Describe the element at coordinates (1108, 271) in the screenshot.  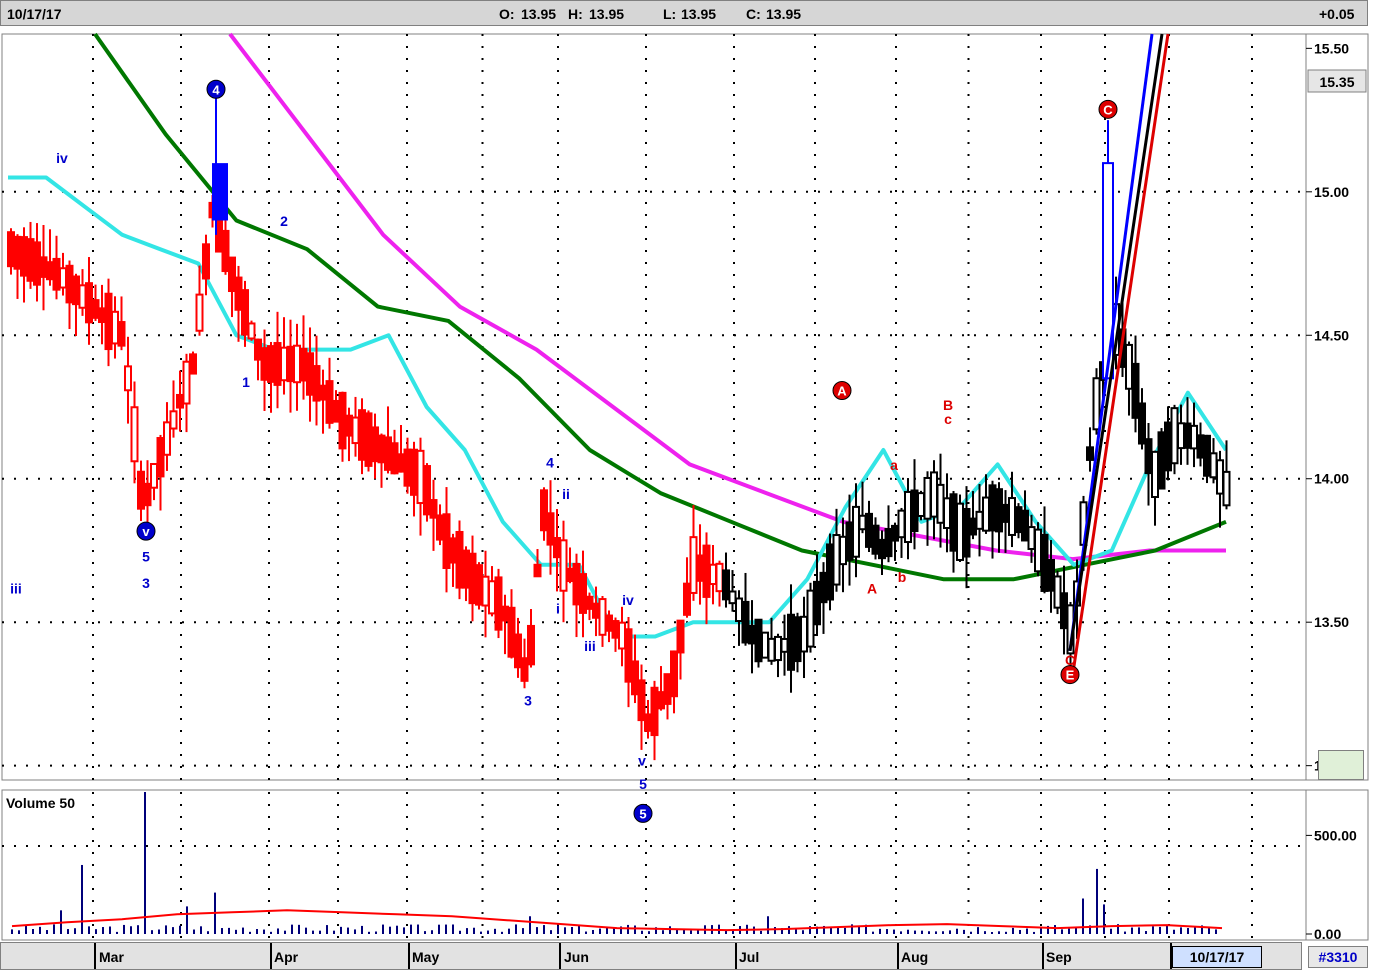
I see `highlight-bar` at that location.